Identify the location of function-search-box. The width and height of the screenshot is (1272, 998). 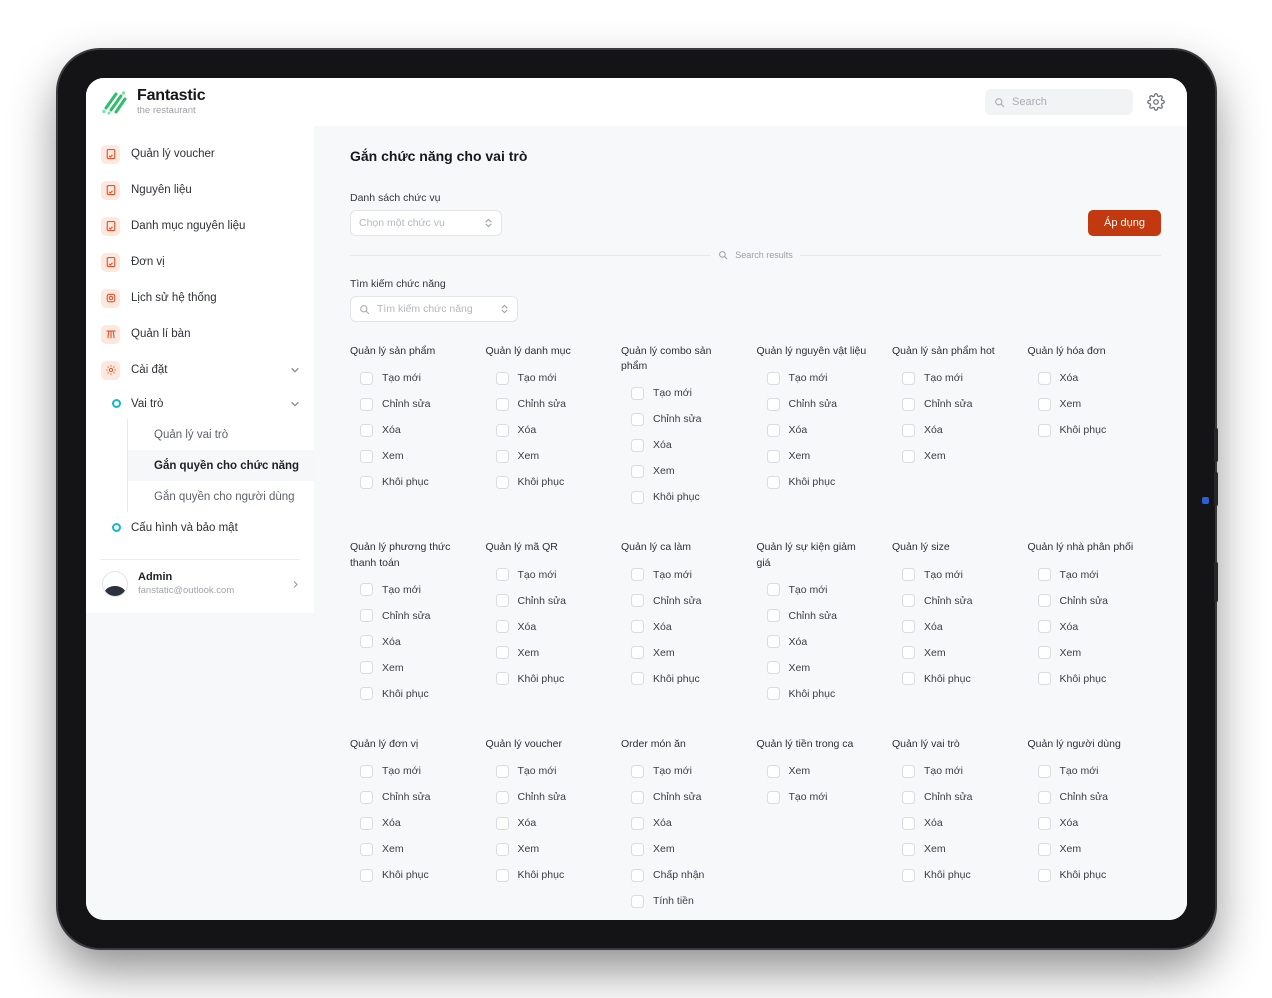
(434, 309).